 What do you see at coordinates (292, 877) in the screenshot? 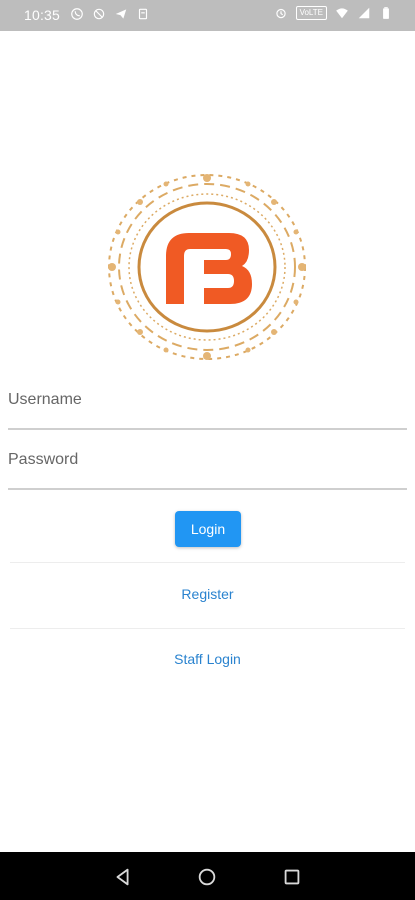
I see `recent-apps-icon` at bounding box center [292, 877].